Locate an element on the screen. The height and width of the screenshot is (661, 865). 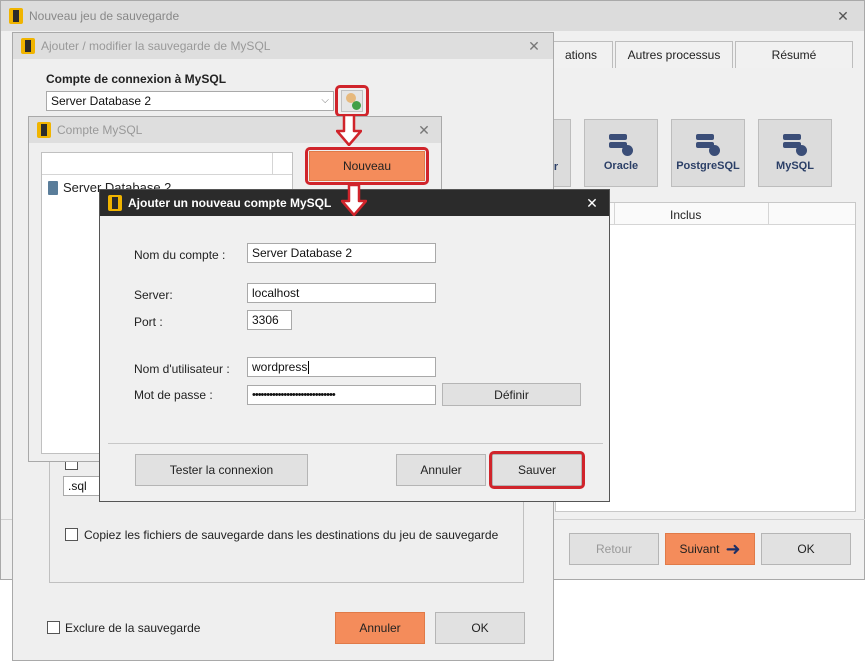
mysql-ok-button: OK is located at coordinates (480, 628).